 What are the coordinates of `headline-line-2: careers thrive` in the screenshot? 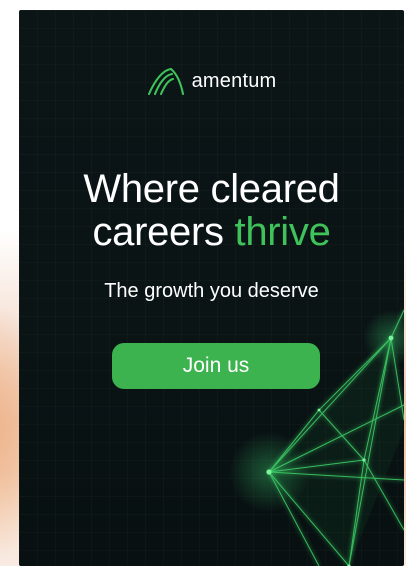 It's located at (211, 232).